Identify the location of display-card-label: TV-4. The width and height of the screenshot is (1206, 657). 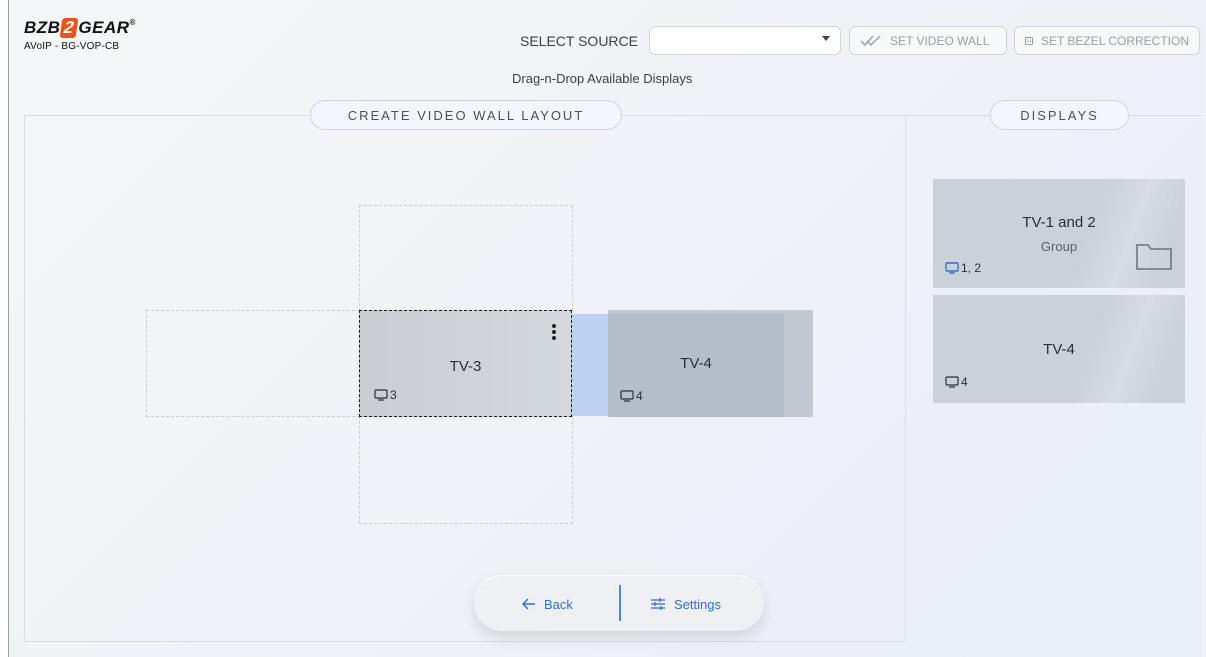
(1059, 349).